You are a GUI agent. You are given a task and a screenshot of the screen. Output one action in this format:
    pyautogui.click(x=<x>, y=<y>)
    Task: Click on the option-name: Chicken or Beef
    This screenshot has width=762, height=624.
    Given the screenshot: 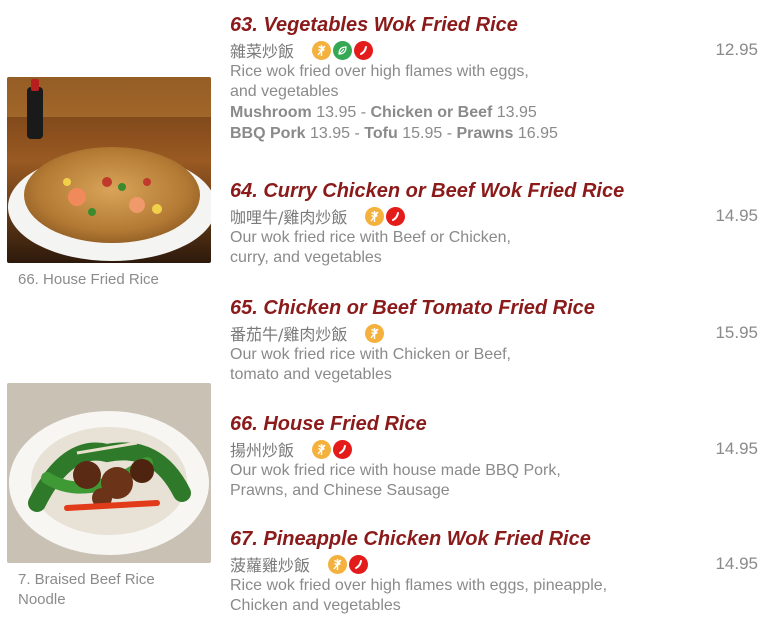 What is the action you would take?
    pyautogui.click(x=431, y=112)
    